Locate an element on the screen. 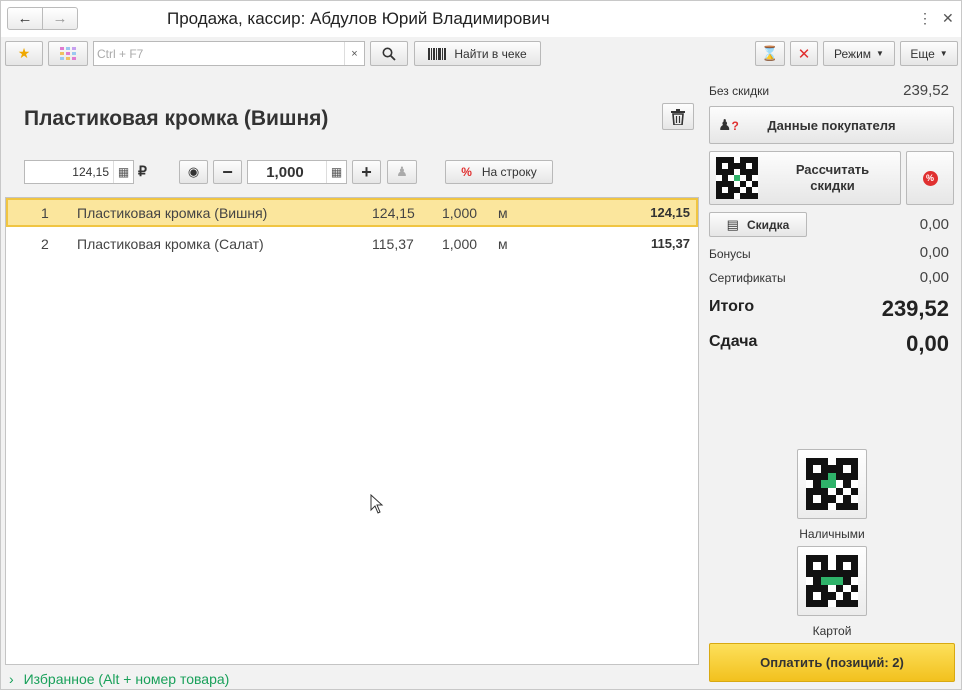  discount-doc-icon: ▤ is located at coordinates (732, 224).